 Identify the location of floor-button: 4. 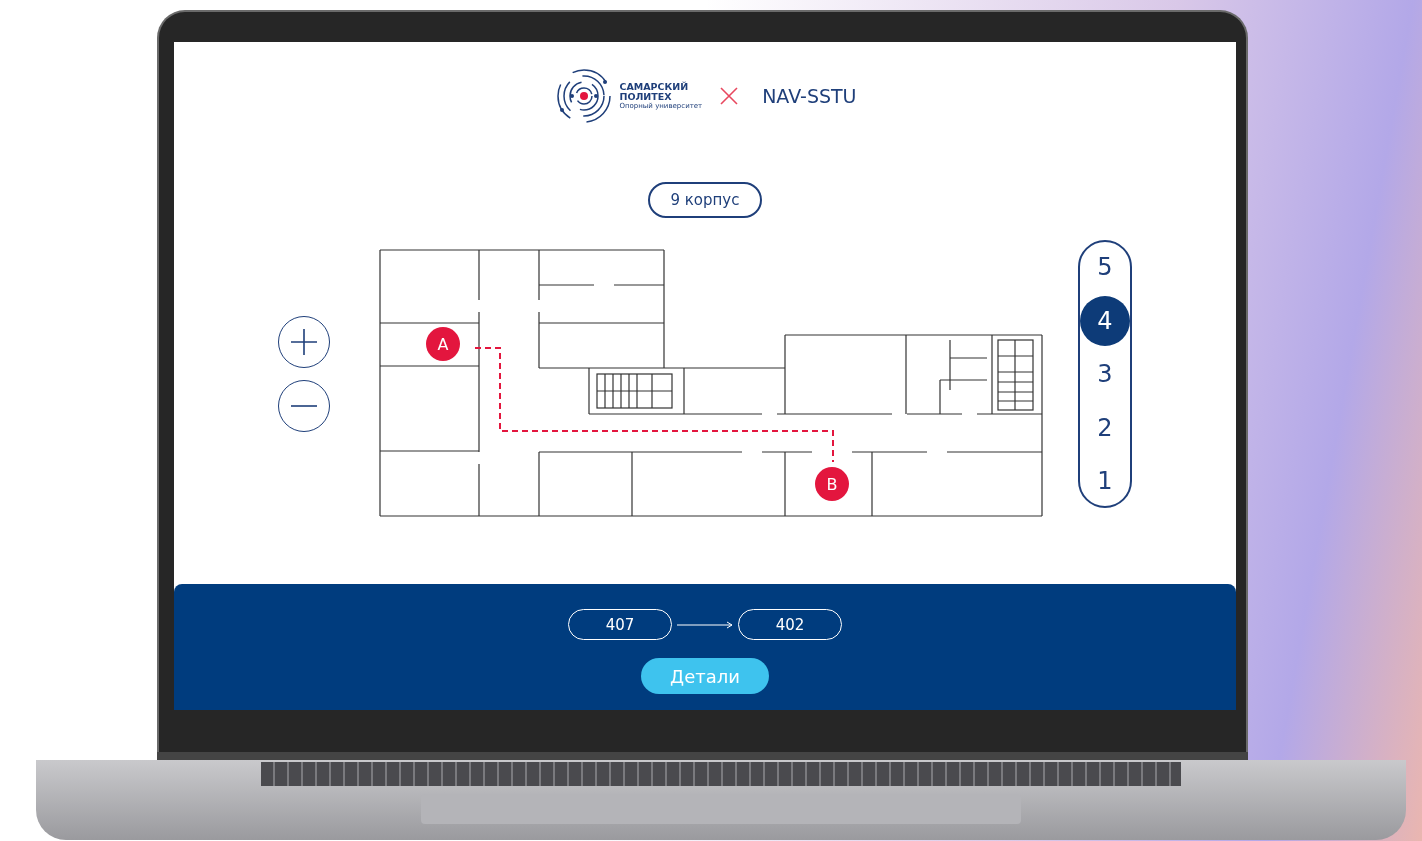
(1105, 320).